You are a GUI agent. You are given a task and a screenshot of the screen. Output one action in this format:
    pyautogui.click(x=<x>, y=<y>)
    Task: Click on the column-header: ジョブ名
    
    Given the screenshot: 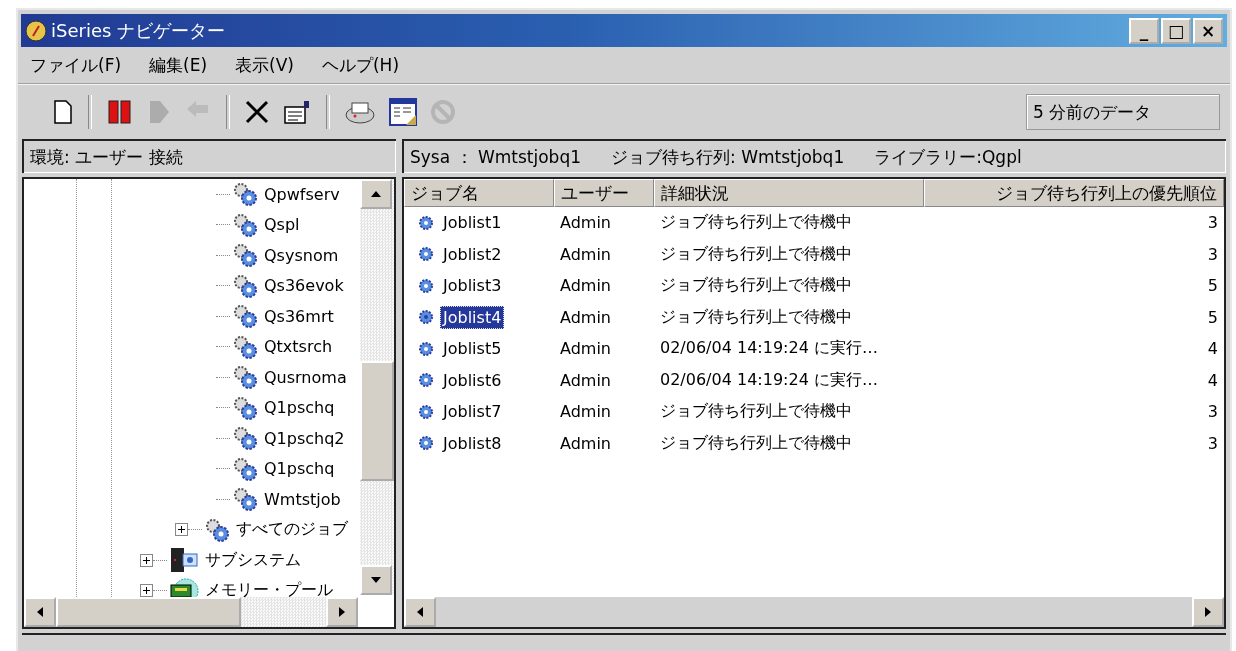 What is the action you would take?
    pyautogui.click(x=479, y=193)
    